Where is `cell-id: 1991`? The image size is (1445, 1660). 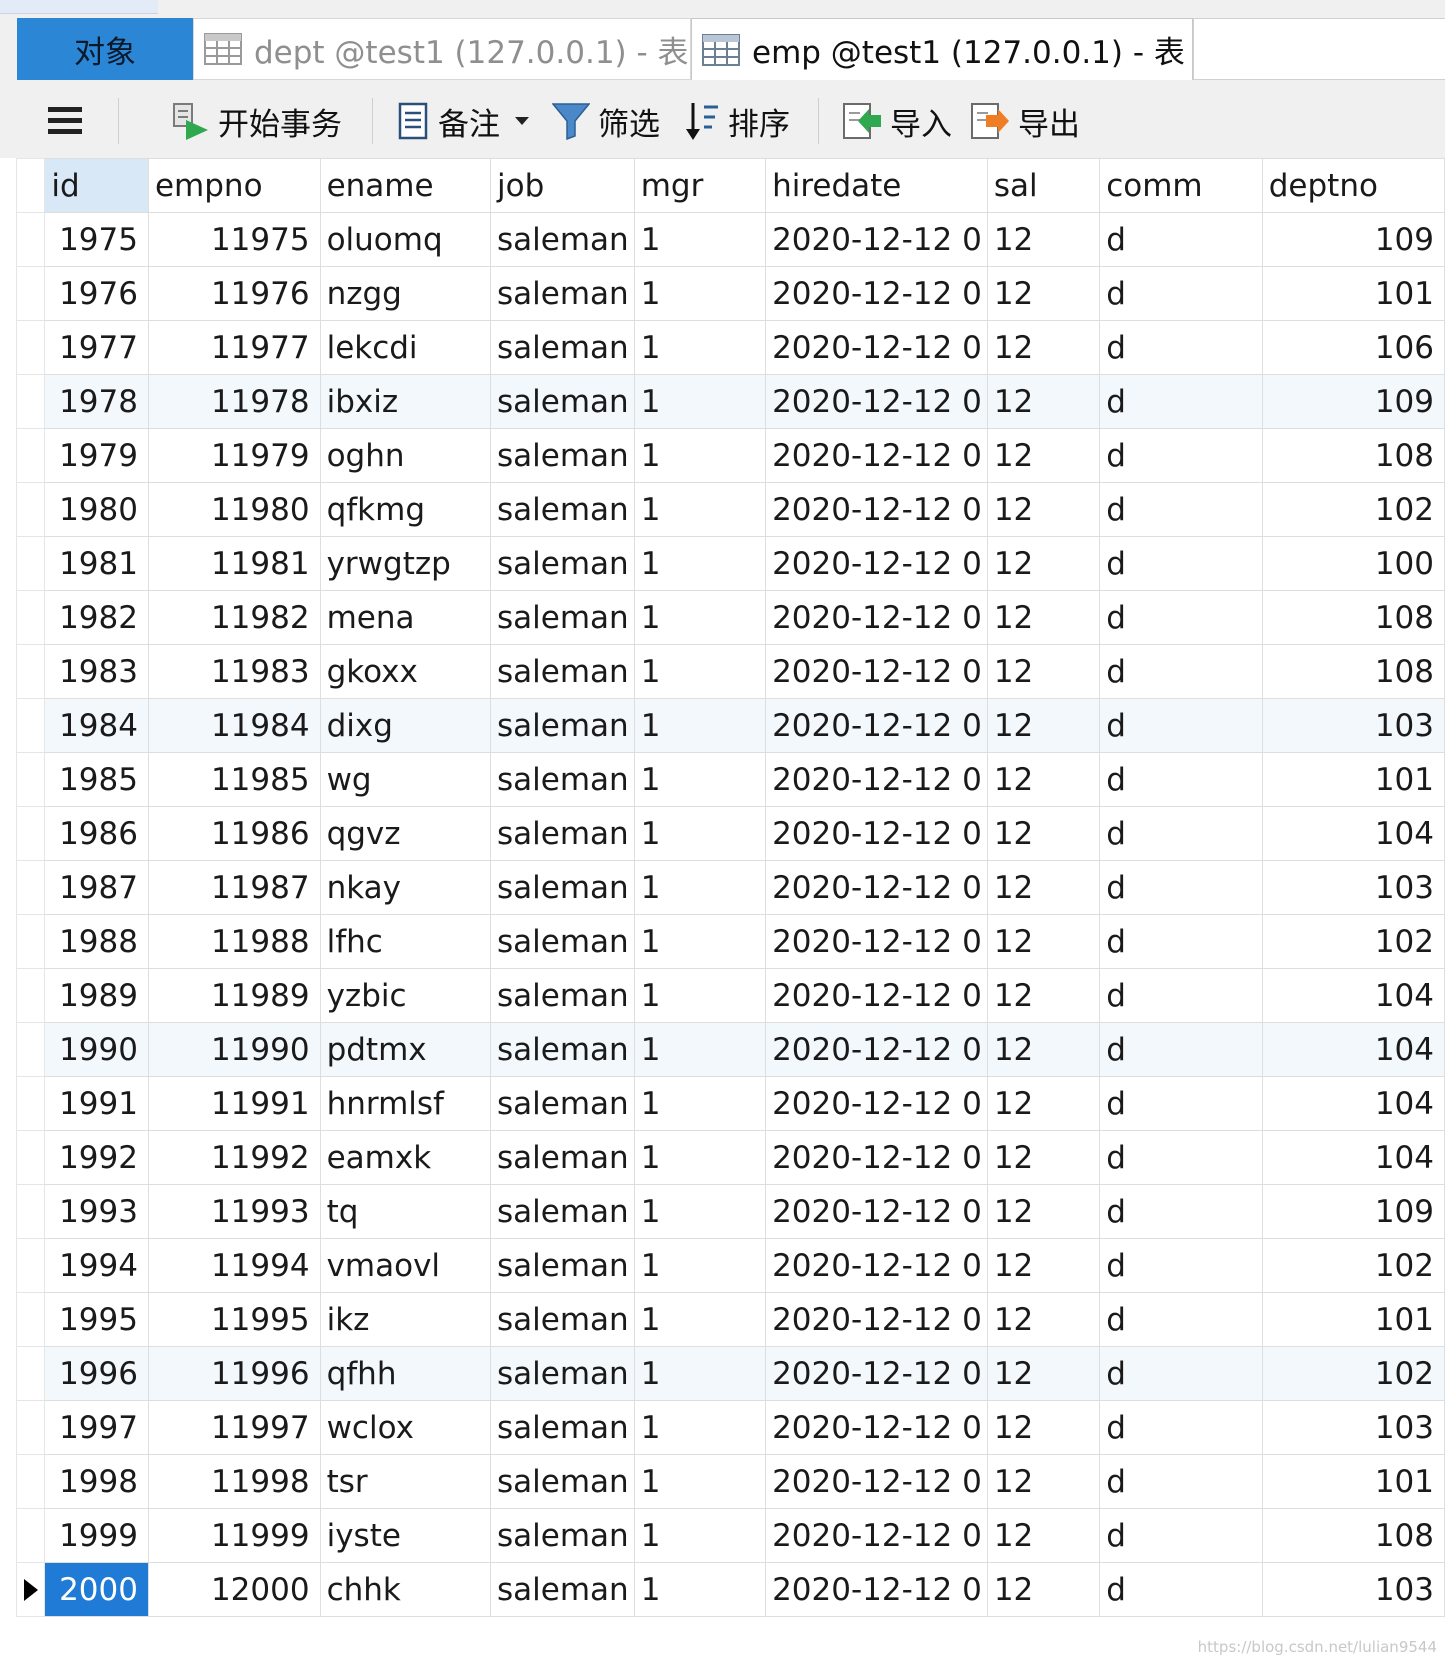
cell-id: 1991 is located at coordinates (96, 1103).